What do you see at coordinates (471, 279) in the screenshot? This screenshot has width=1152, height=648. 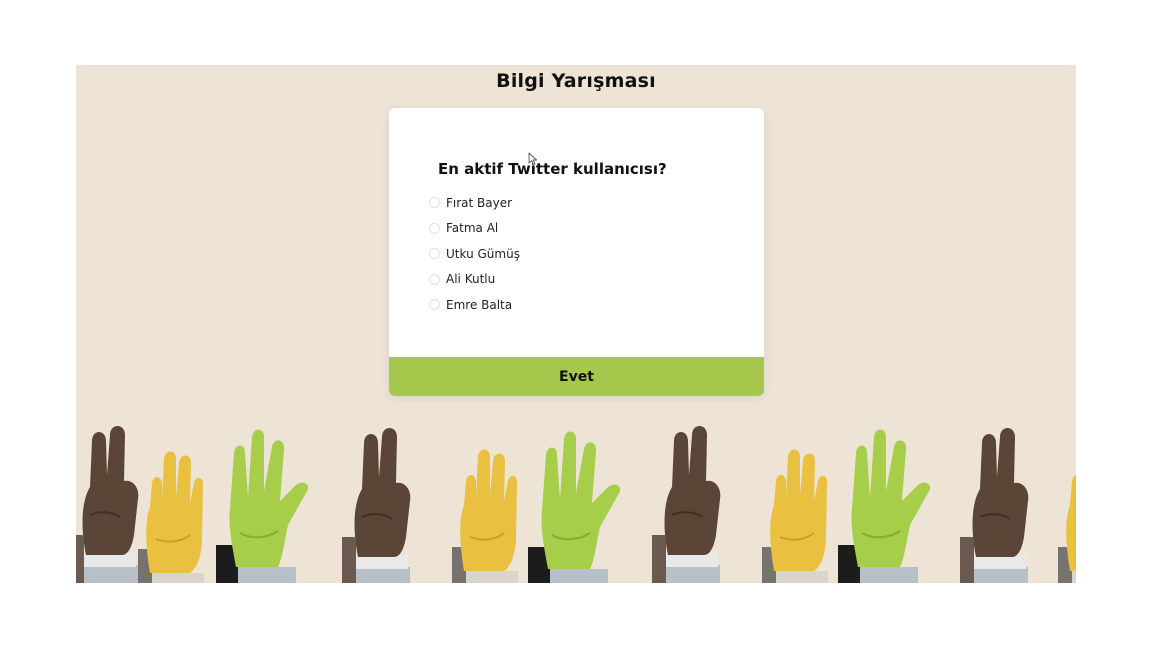 I see `answer-label: Ali Kutlu` at bounding box center [471, 279].